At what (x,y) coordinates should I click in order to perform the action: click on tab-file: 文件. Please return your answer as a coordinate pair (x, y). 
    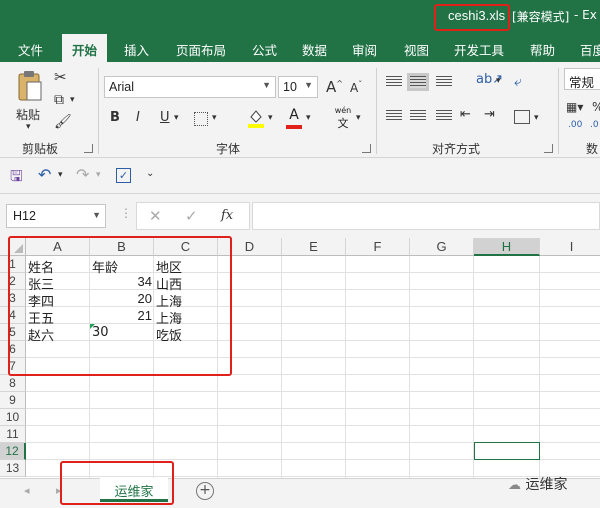
    Looking at the image, I should click on (30, 49).